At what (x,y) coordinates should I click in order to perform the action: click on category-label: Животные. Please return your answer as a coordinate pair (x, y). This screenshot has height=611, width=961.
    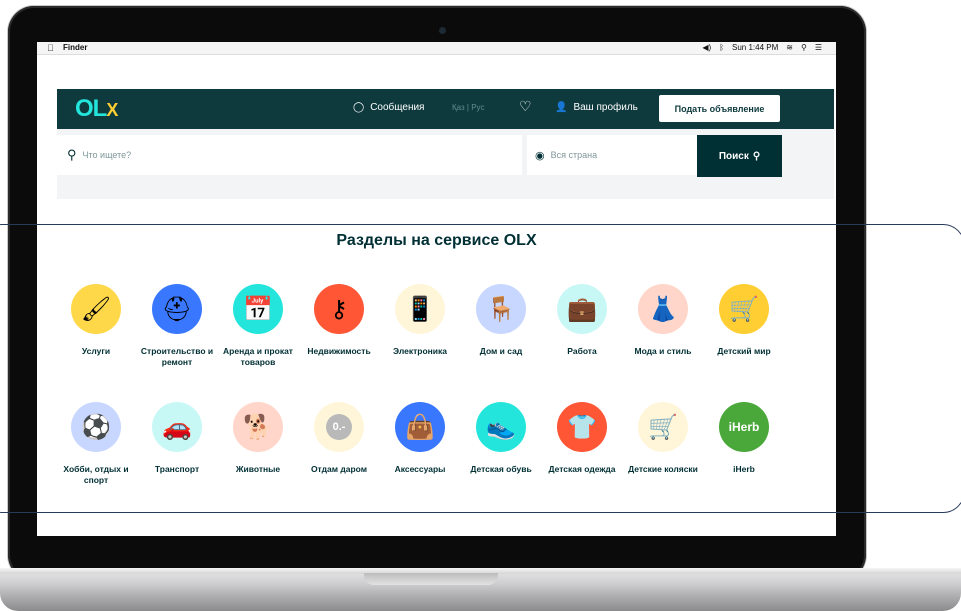
    Looking at the image, I should click on (258, 469).